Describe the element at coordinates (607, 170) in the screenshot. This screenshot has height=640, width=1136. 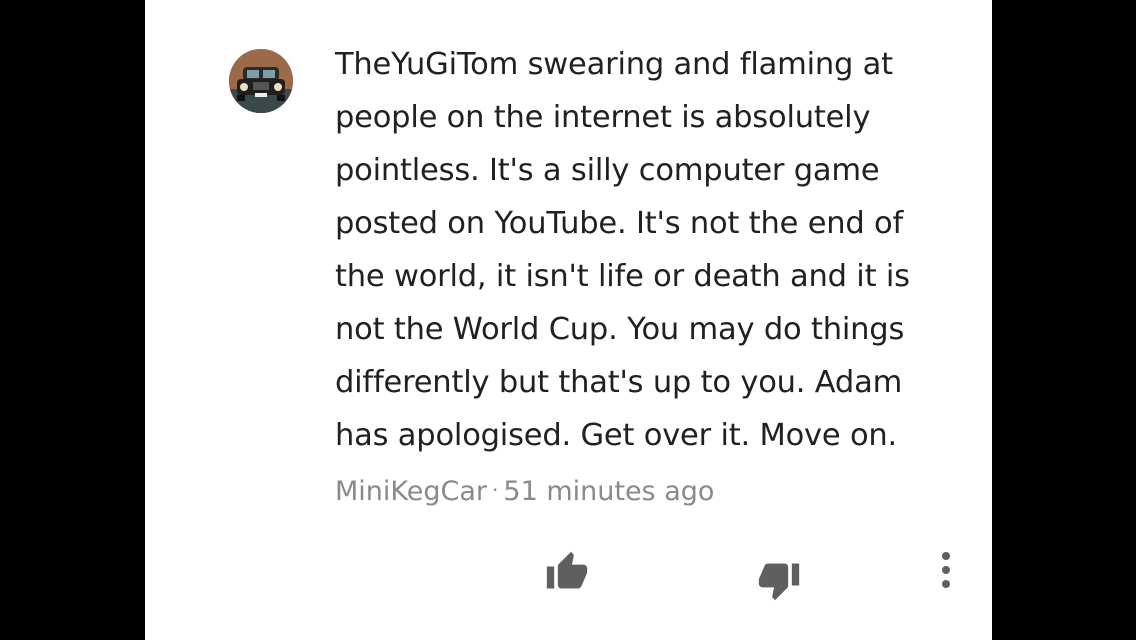
I see `comment-line: pointless. It's a silly computer game` at that location.